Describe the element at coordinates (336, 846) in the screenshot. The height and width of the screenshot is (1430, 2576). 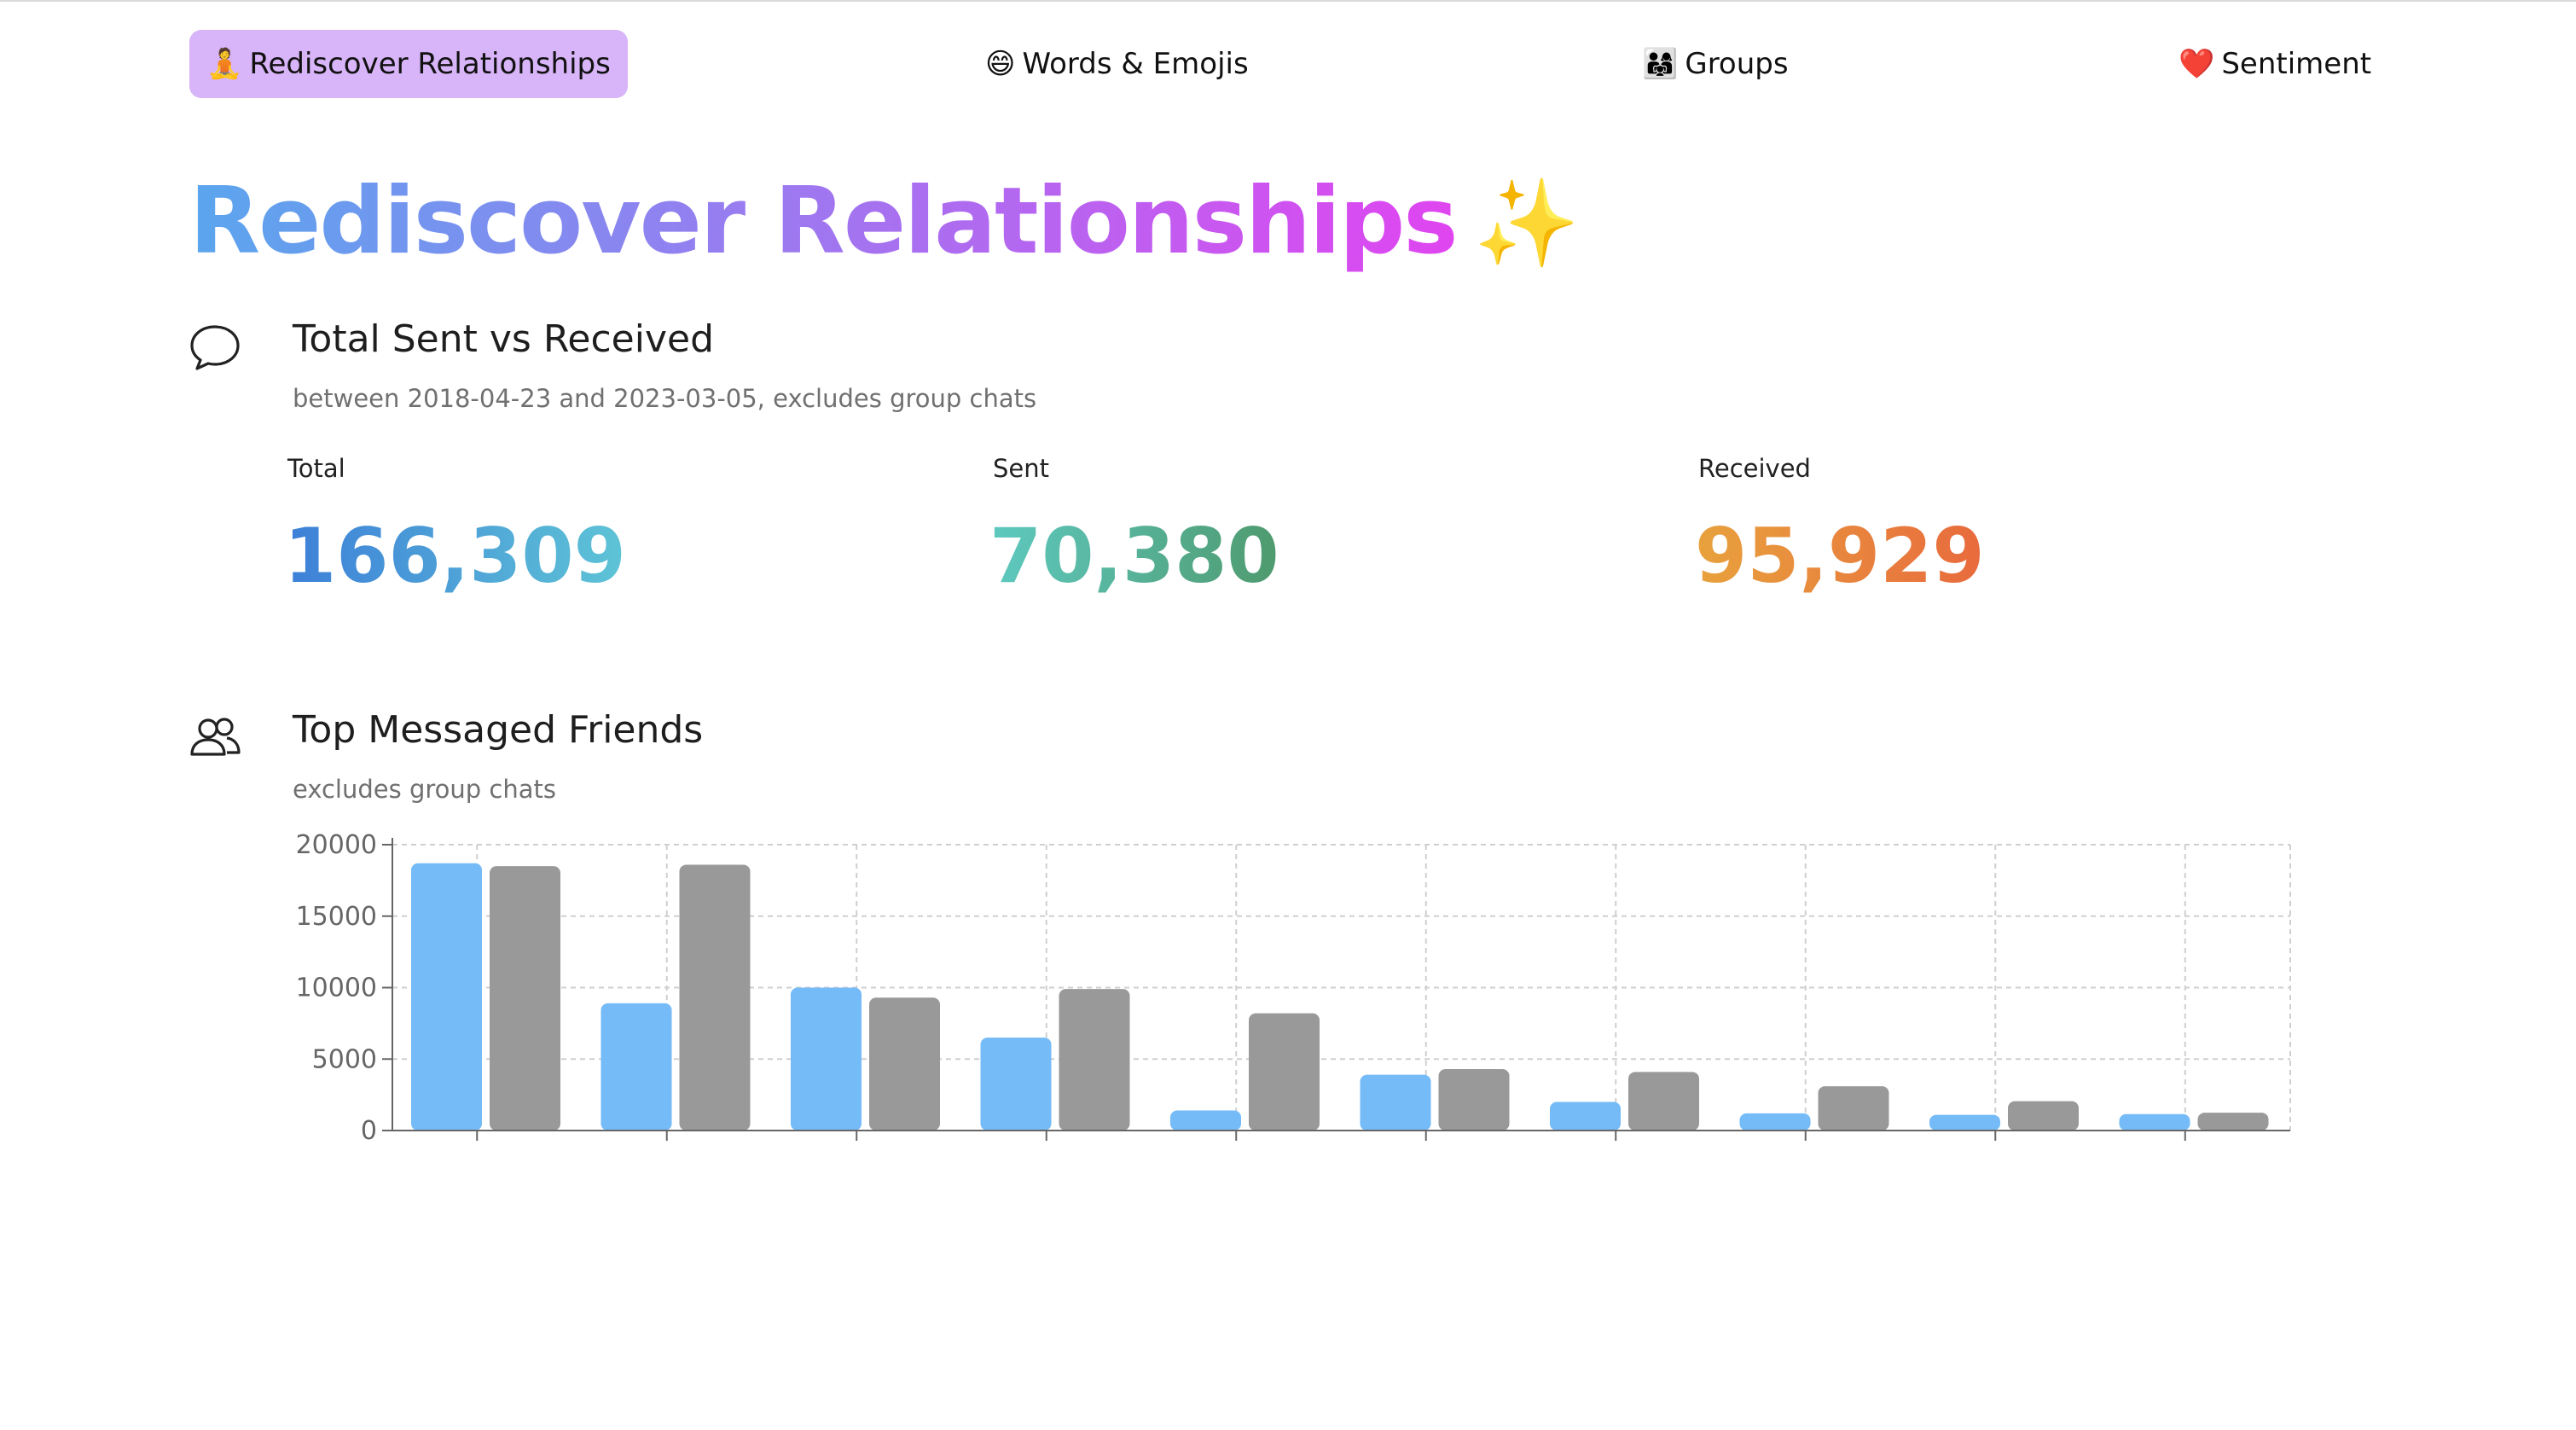
I see `y-tick-label: 20000` at that location.